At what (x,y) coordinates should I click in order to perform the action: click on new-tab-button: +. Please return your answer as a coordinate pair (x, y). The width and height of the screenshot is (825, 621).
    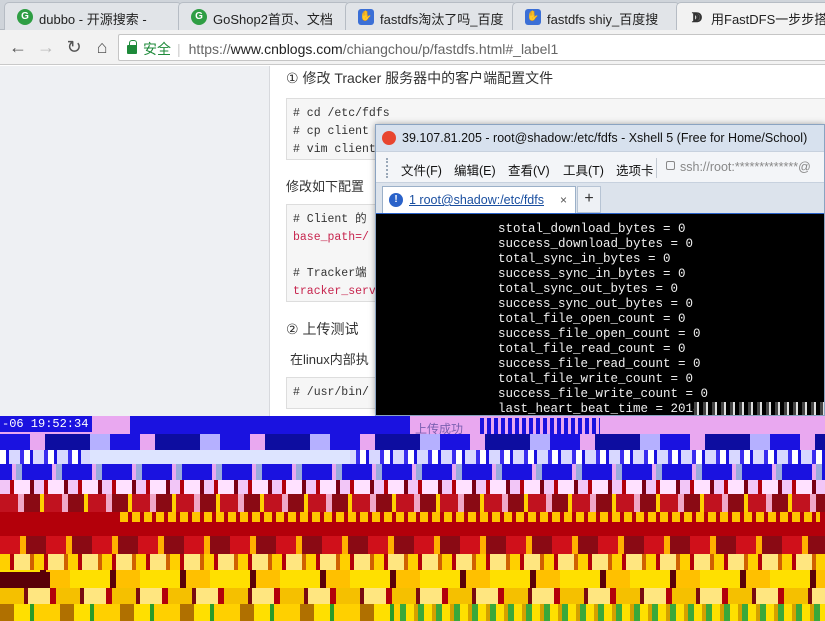
    Looking at the image, I should click on (589, 199).